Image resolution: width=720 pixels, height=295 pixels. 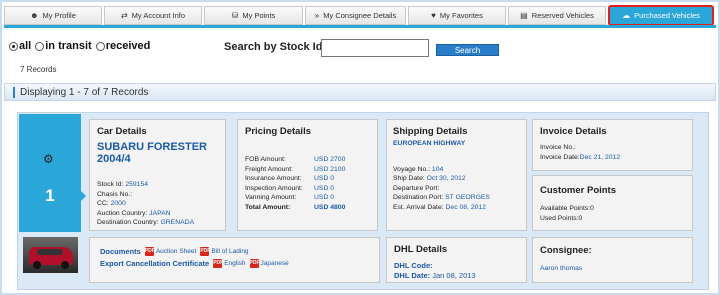 I want to click on tab-label: My Consignee Details, so click(x=360, y=15).